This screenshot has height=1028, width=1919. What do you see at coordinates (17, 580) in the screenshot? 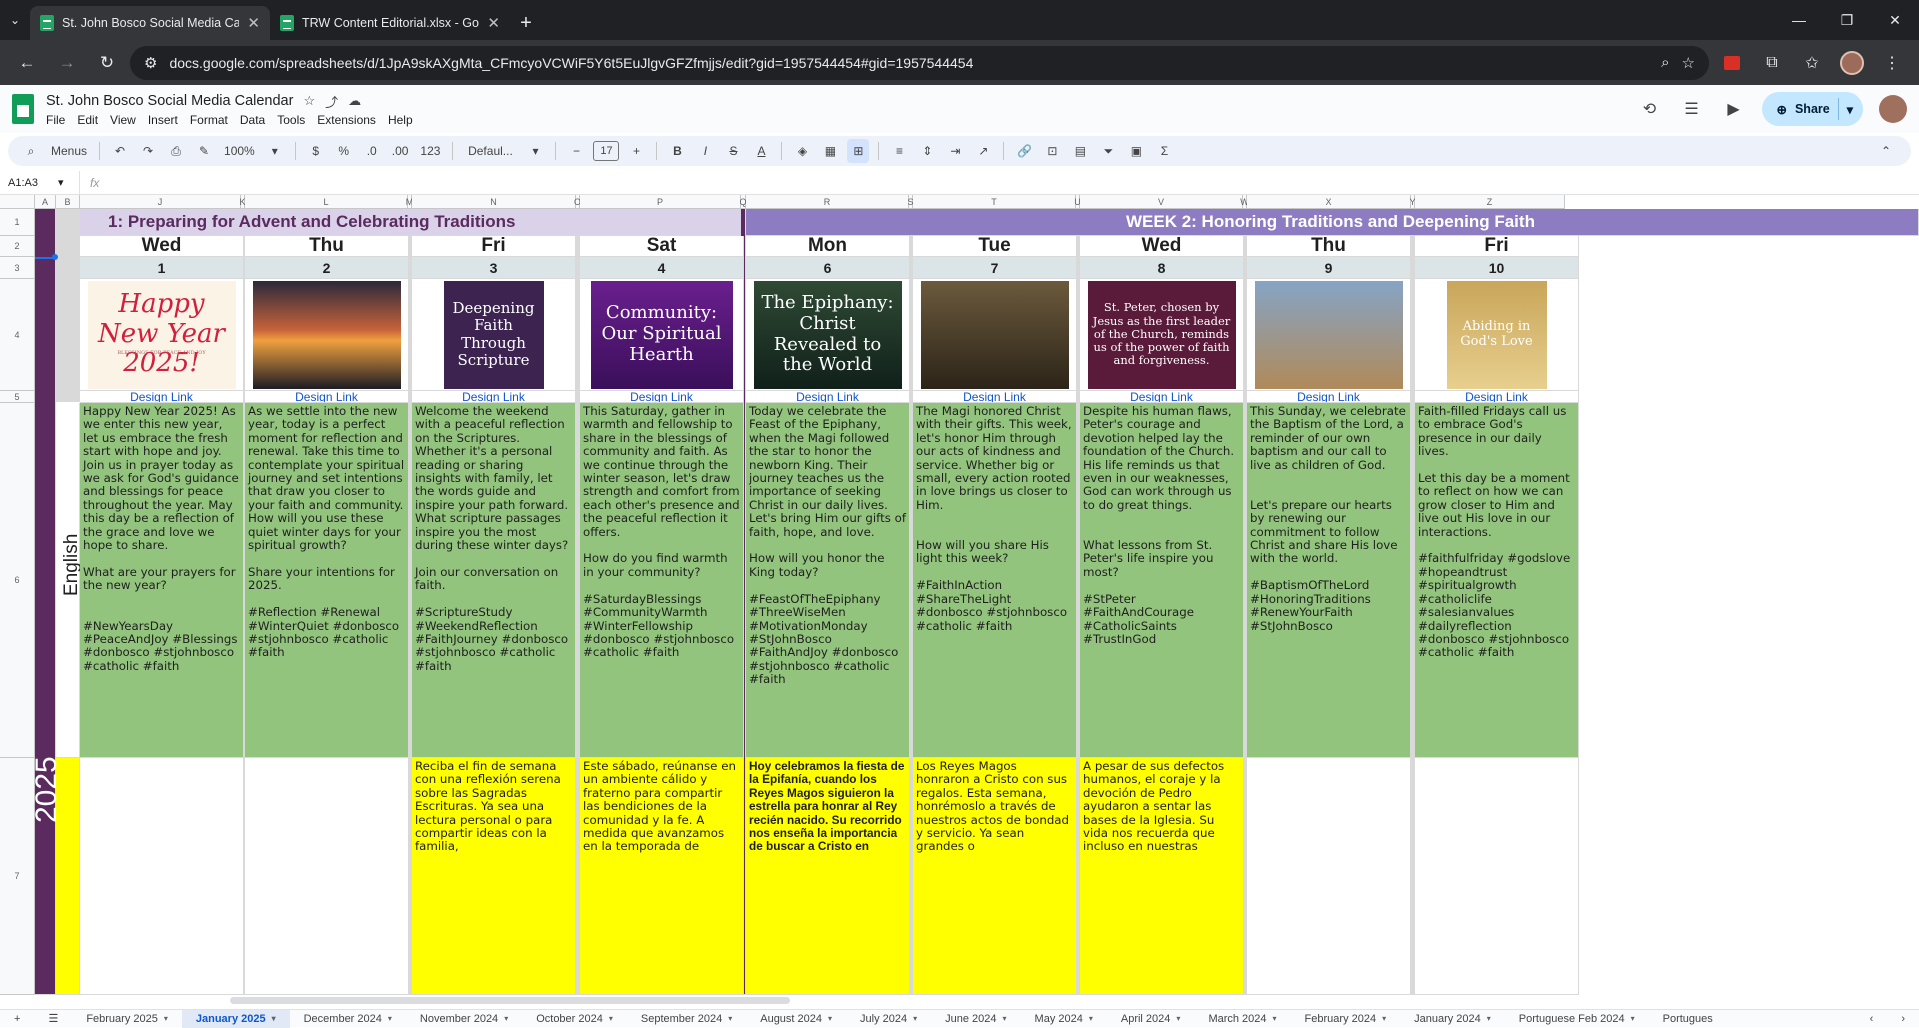
I see `row-header: 6` at bounding box center [17, 580].